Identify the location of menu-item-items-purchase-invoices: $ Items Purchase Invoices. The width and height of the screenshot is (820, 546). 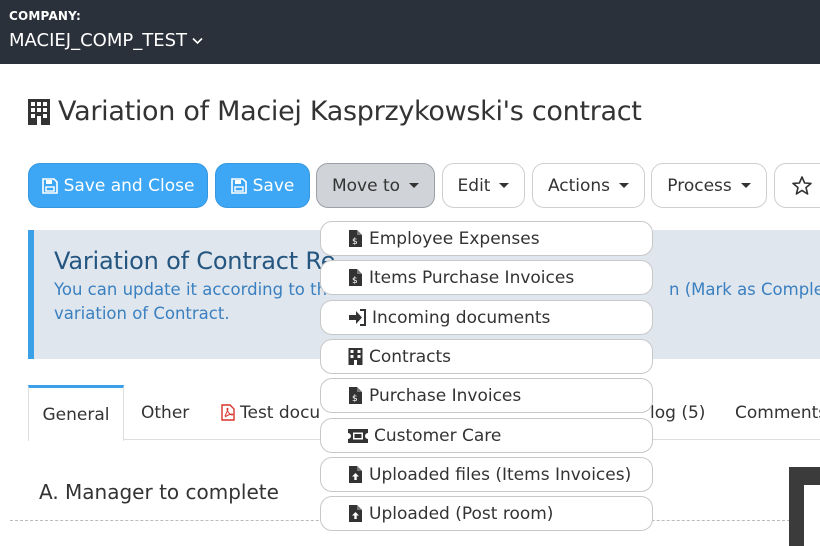
(486, 277).